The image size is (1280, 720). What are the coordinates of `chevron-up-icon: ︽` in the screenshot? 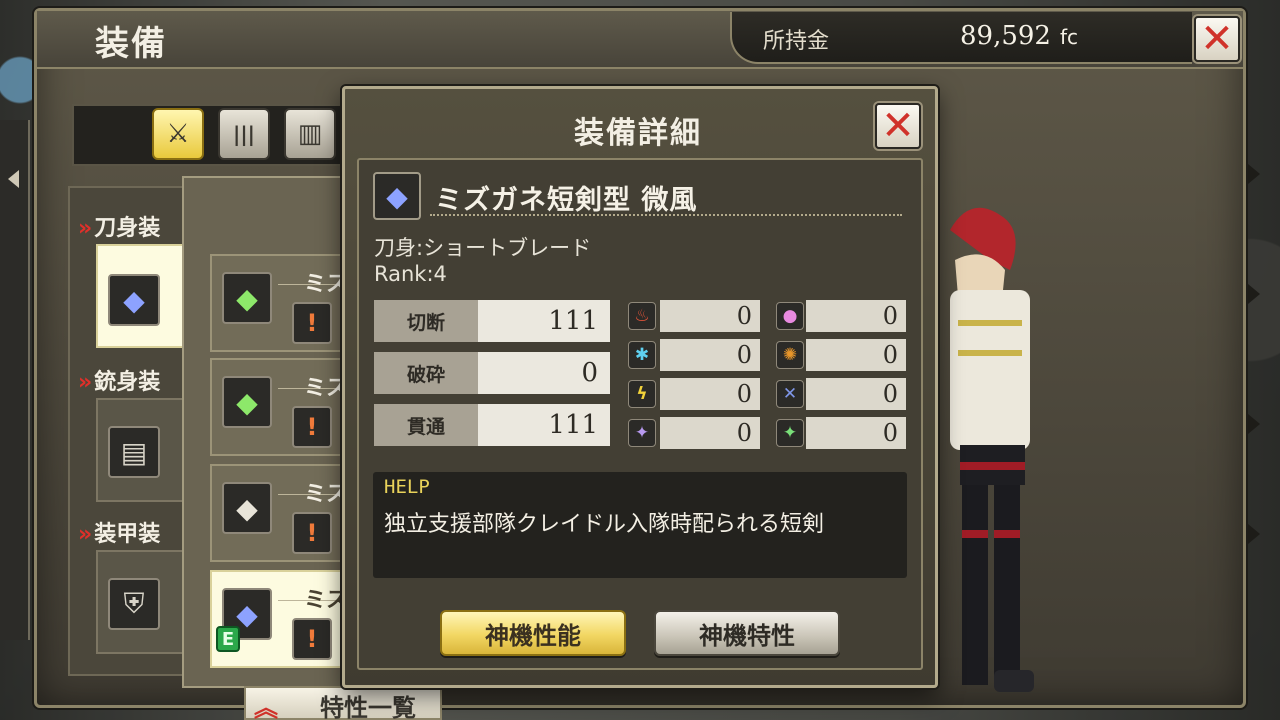 It's located at (266, 707).